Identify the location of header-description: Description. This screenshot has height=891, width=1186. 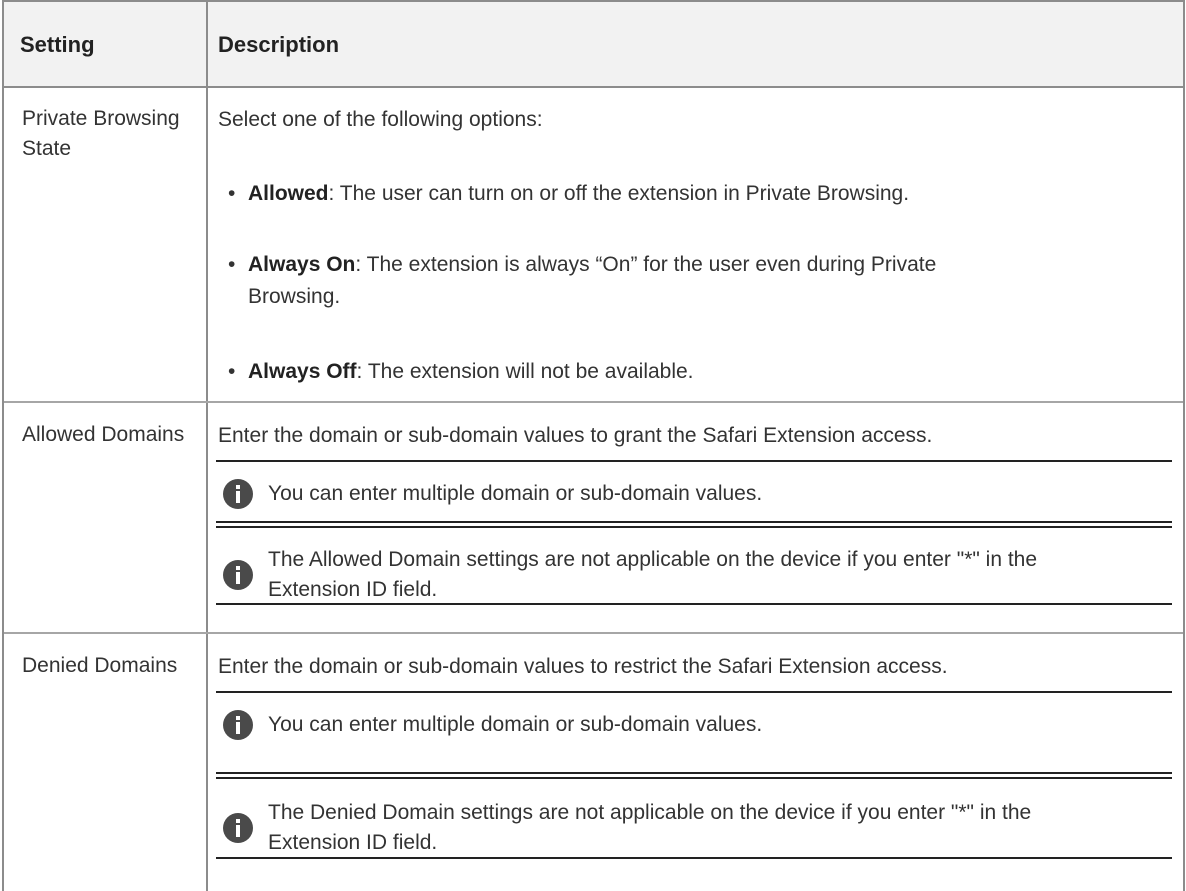
(279, 44).